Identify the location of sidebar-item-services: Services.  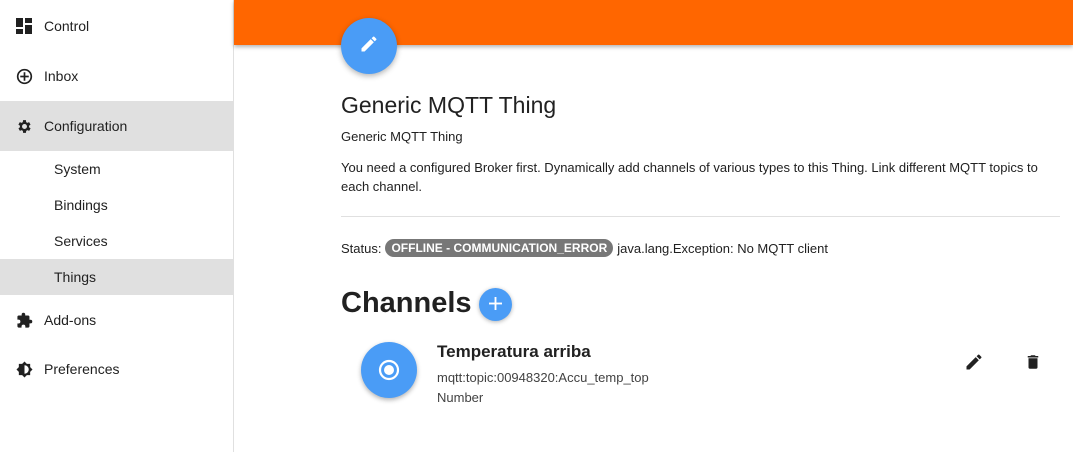
(116, 241).